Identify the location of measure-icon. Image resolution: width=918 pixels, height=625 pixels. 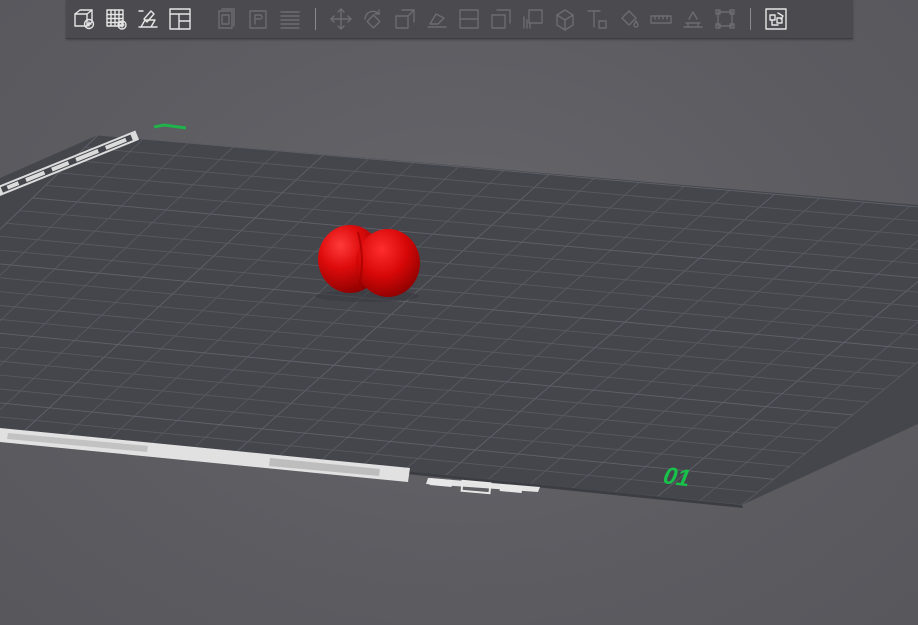
(661, 19).